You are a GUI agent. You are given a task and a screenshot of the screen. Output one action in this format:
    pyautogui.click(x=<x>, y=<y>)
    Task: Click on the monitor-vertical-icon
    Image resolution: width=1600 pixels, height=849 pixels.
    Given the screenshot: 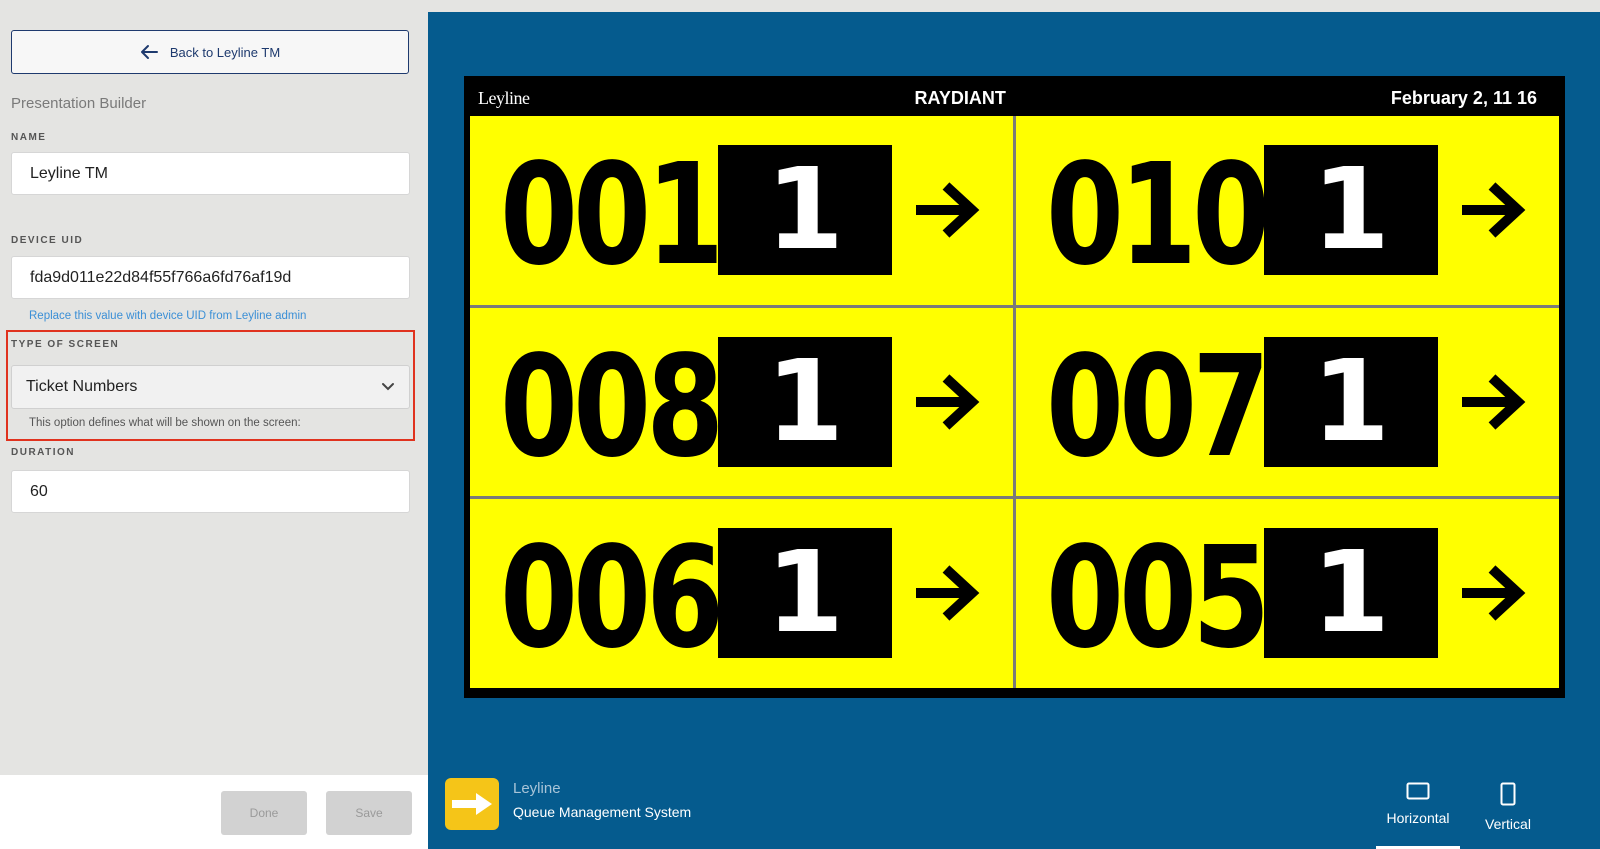 What is the action you would take?
    pyautogui.click(x=1508, y=794)
    